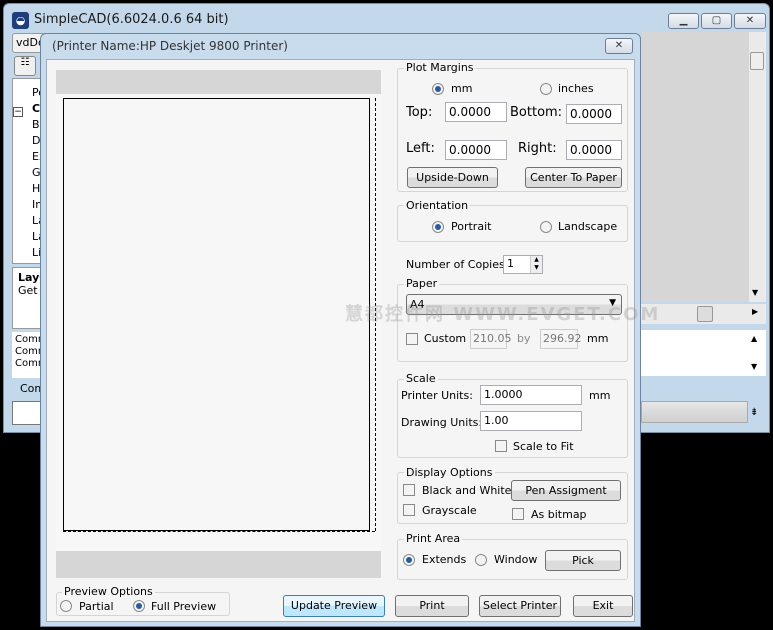 The width and height of the screenshot is (773, 630). Describe the element at coordinates (520, 606) in the screenshot. I see `select-printer-button: Select Printer` at that location.